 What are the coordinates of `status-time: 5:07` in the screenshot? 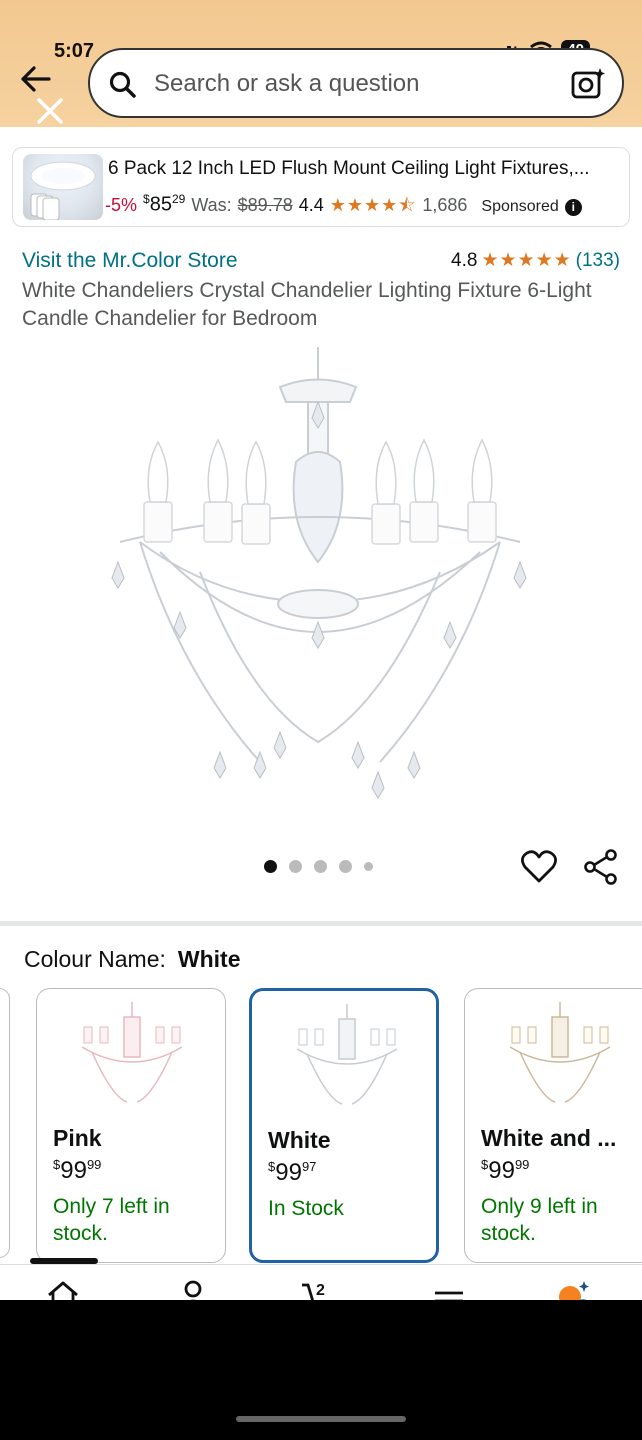 It's located at (74, 51).